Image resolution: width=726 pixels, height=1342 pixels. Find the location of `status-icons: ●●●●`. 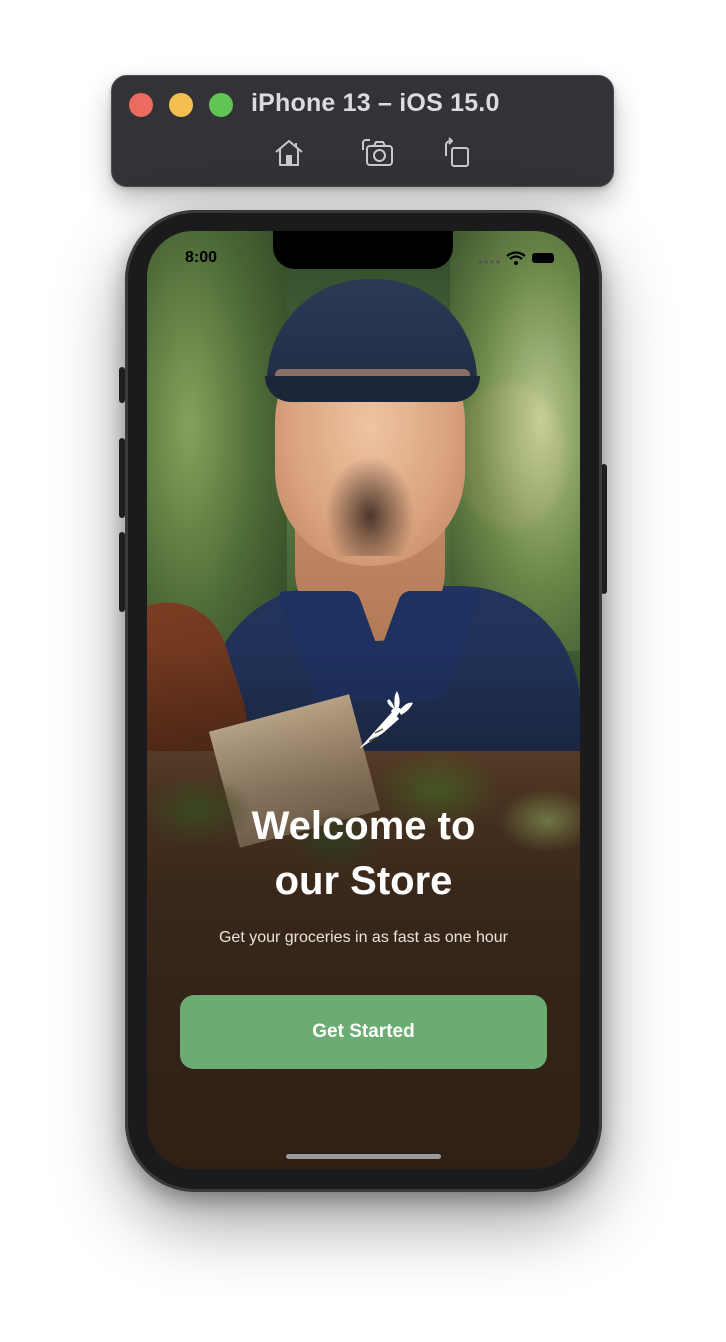

status-icons: ●●●● is located at coordinates (518, 258).